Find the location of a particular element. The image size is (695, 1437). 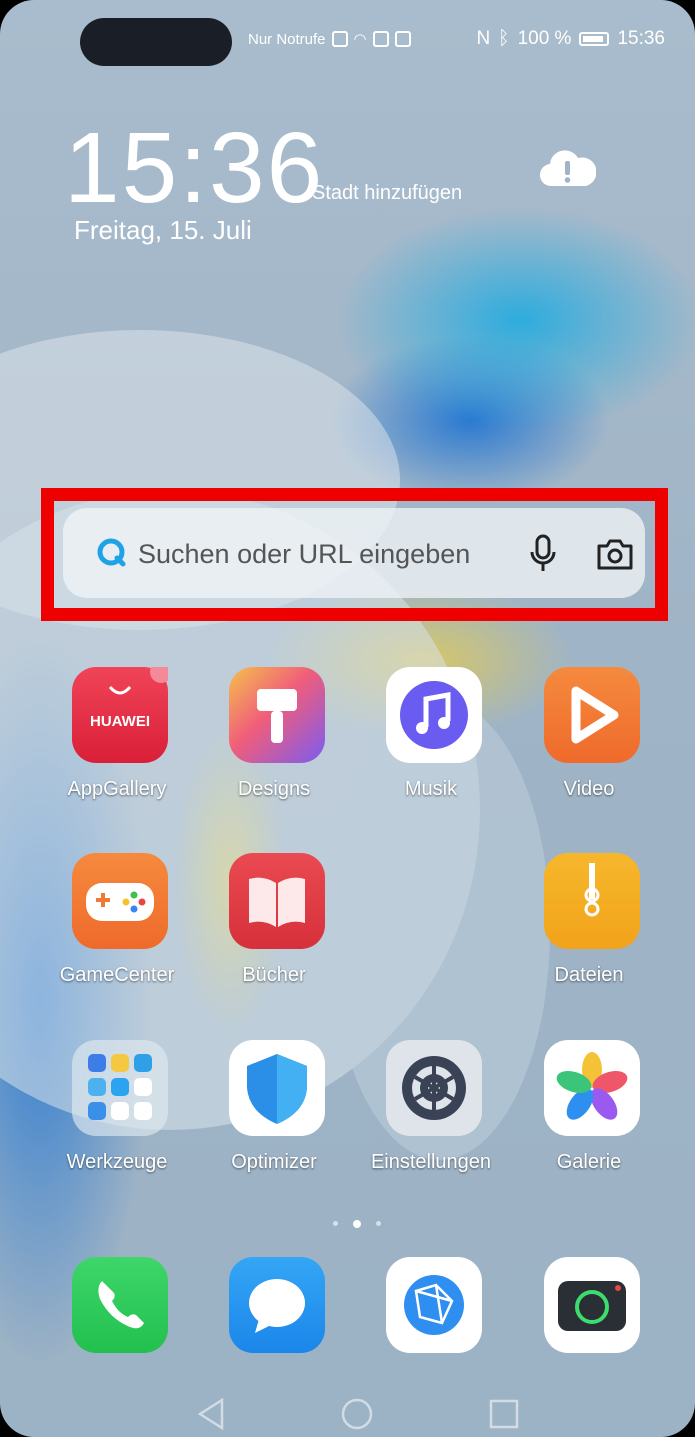

camera-cutout is located at coordinates (156, 42).